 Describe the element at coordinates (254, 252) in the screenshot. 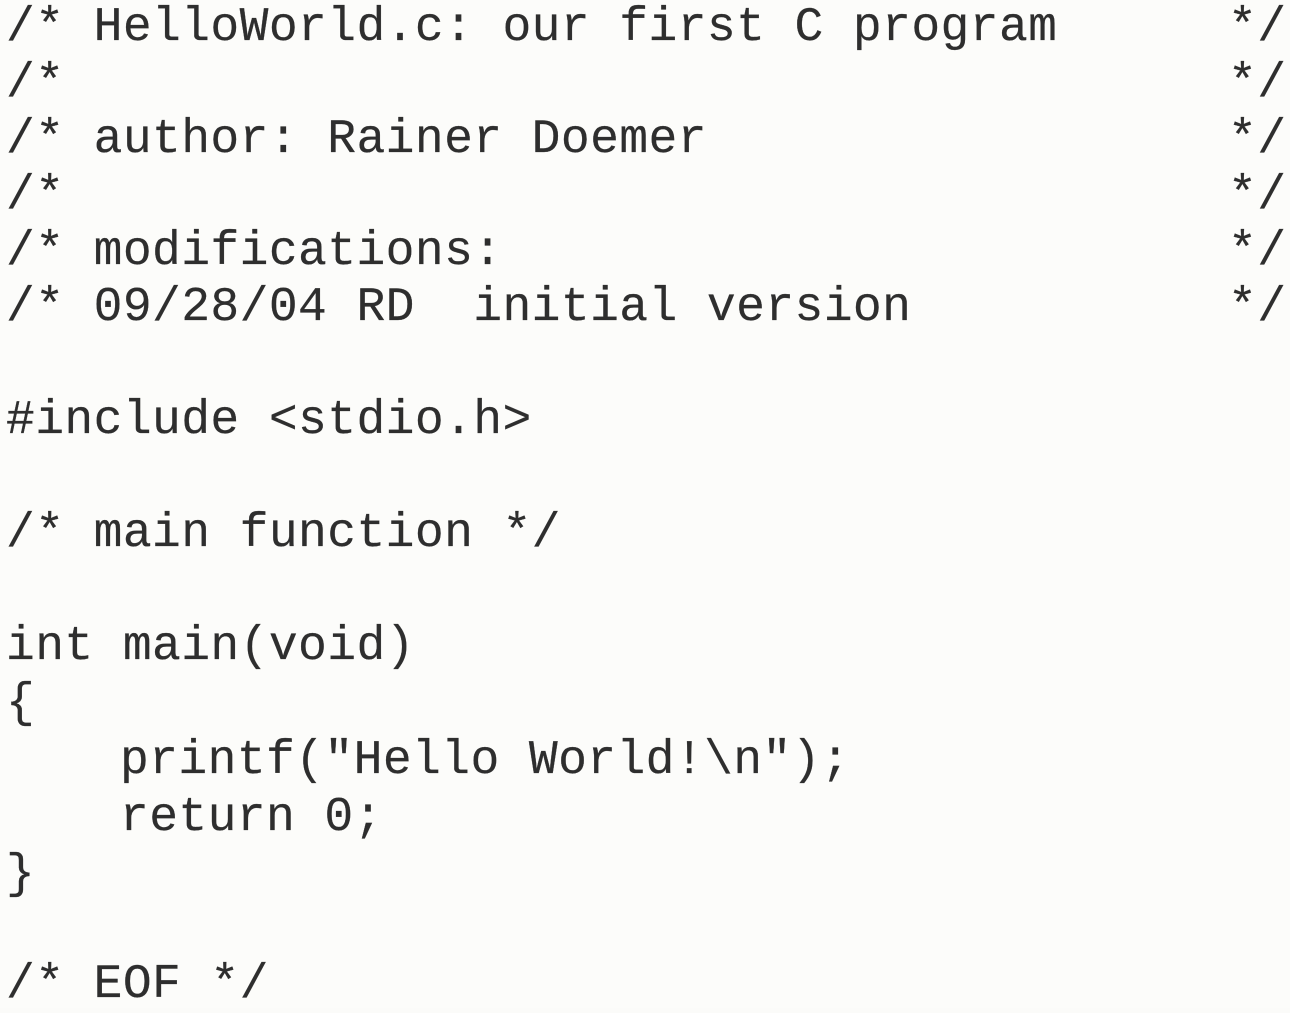

I see `header-comment-line-5: /* modifications:` at that location.